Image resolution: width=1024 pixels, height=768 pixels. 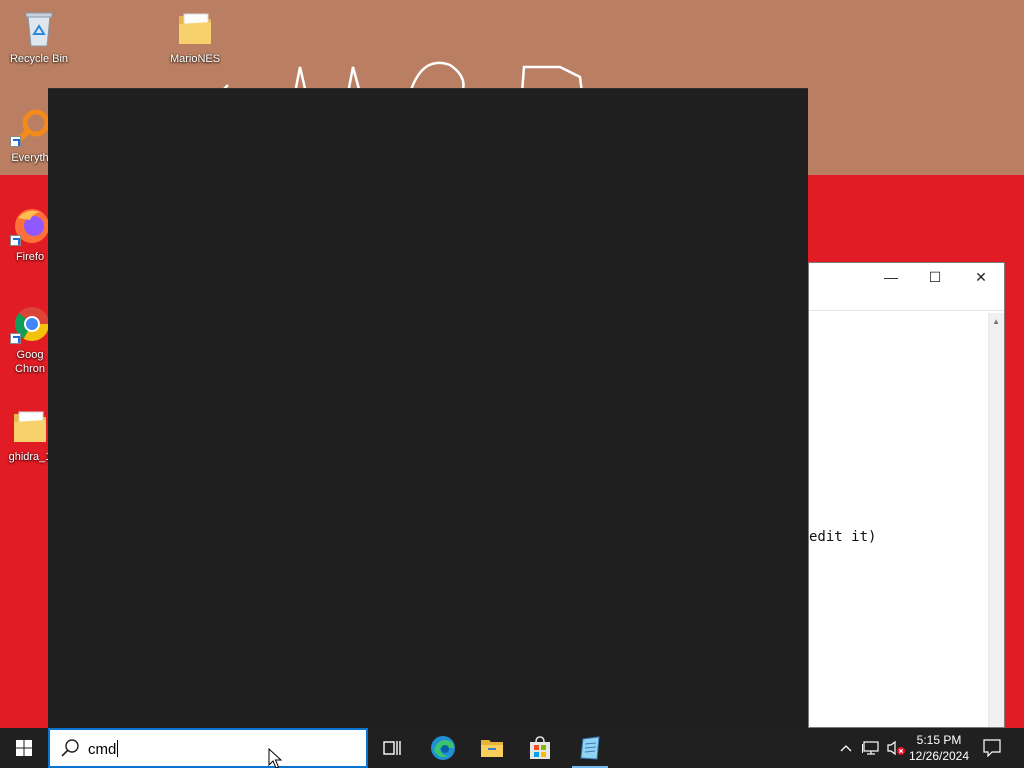 What do you see at coordinates (939, 740) in the screenshot?
I see `clock-time: 5:15 PM` at bounding box center [939, 740].